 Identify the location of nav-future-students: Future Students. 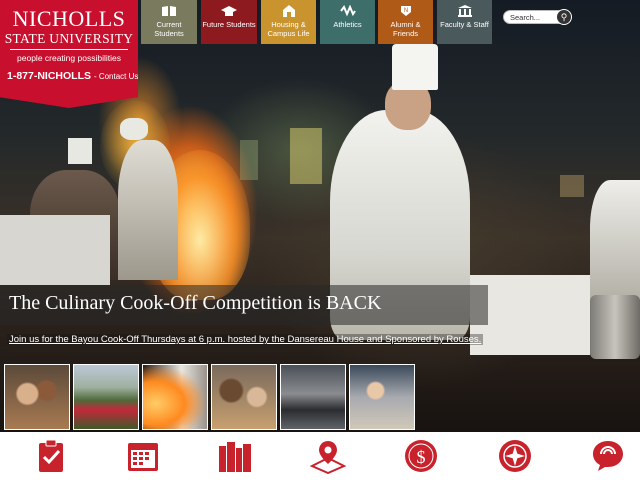
(229, 22).